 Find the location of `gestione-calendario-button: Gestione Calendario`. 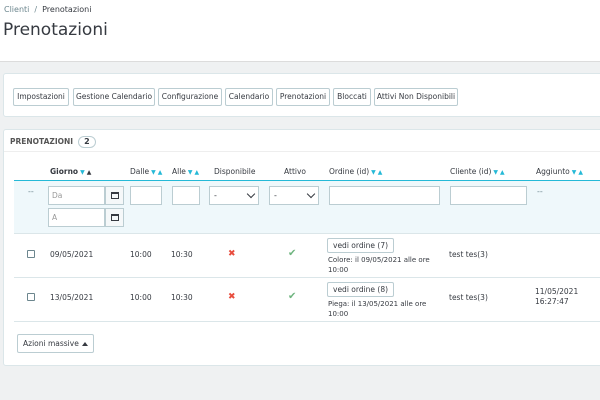

gestione-calendario-button: Gestione Calendario is located at coordinates (114, 97).